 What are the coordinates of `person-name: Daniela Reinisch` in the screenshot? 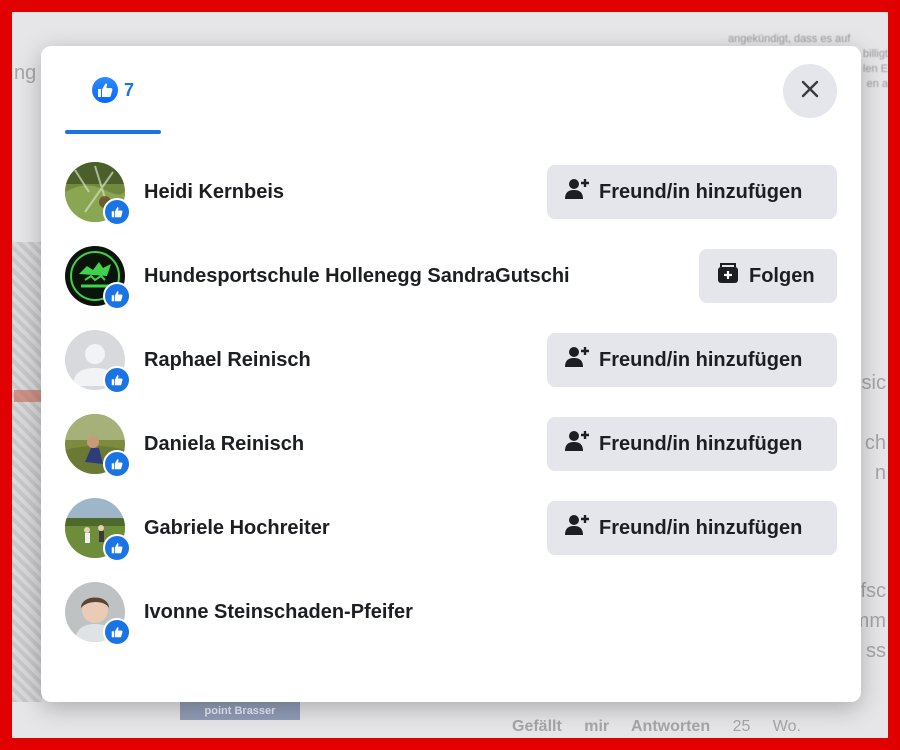 It's located at (224, 444).